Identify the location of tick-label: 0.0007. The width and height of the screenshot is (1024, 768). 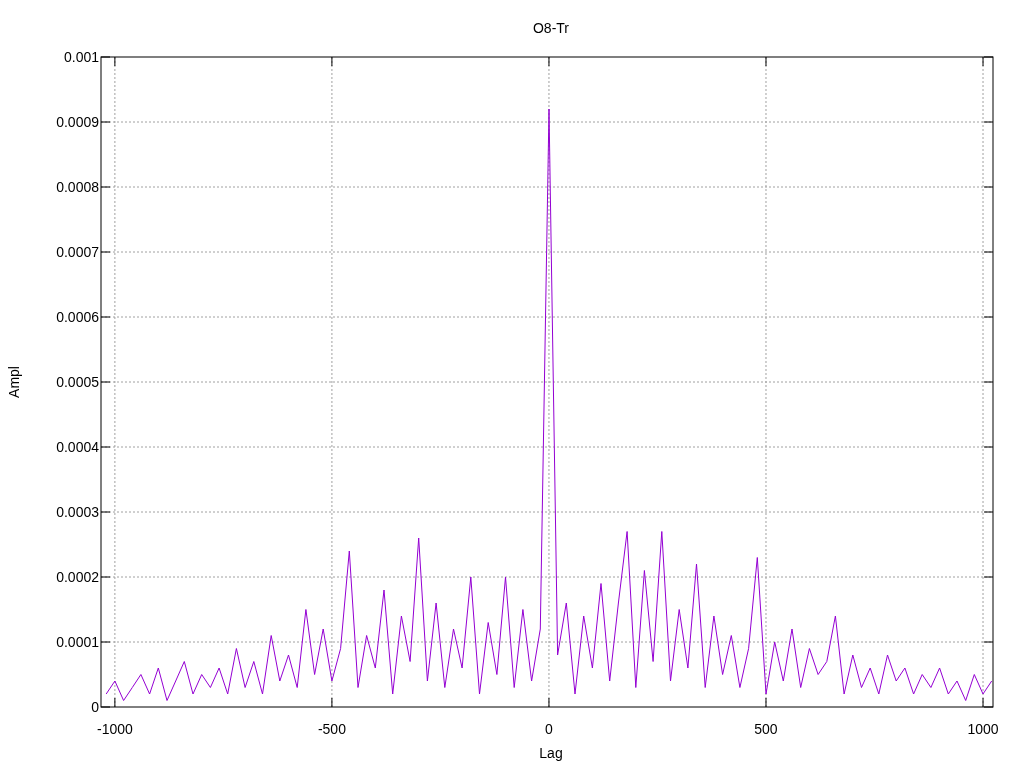
(77, 252).